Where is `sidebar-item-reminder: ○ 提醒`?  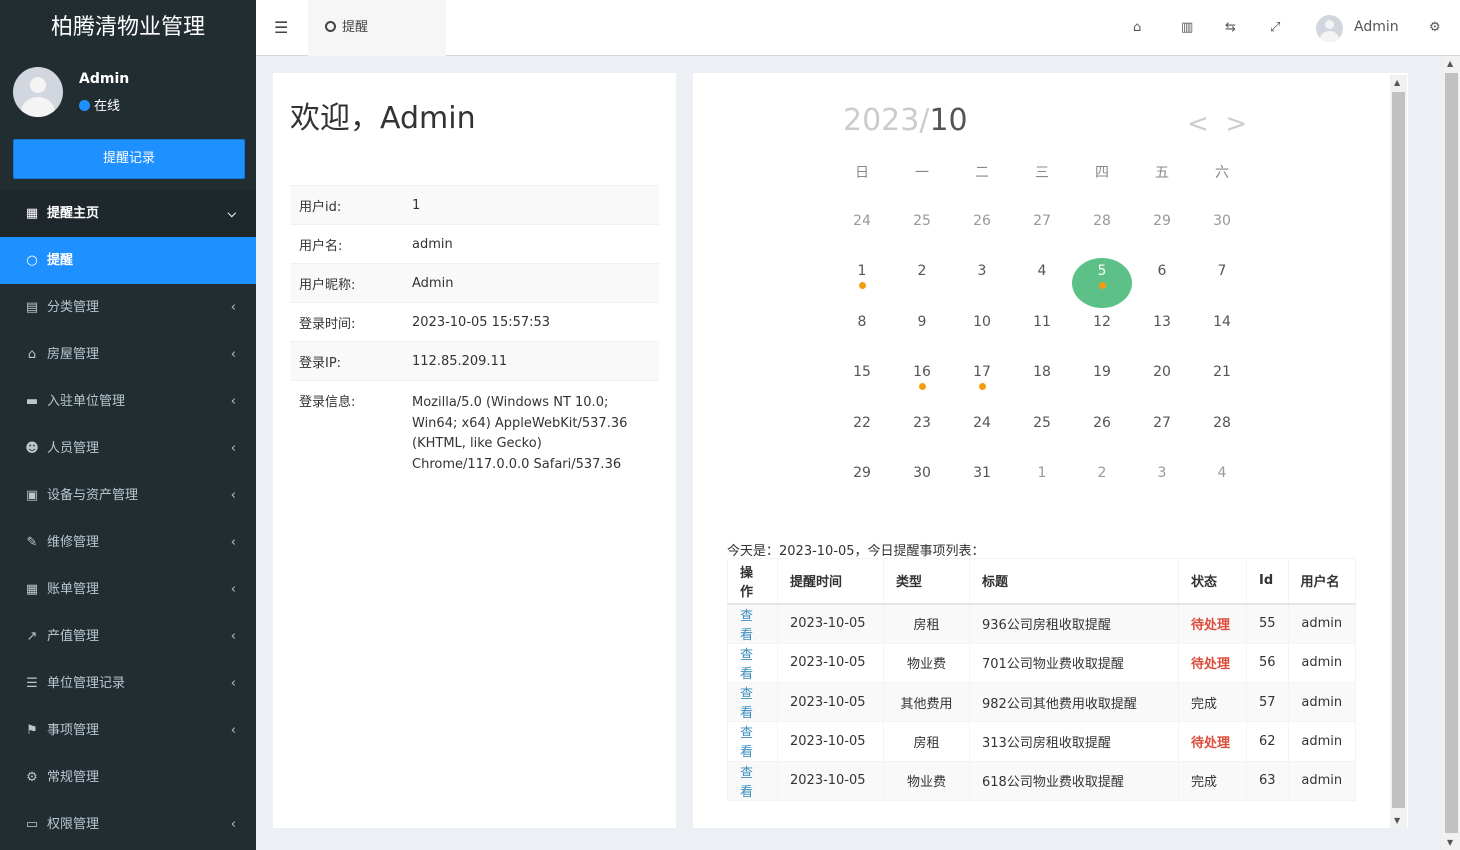 sidebar-item-reminder: ○ 提醒 is located at coordinates (128, 260).